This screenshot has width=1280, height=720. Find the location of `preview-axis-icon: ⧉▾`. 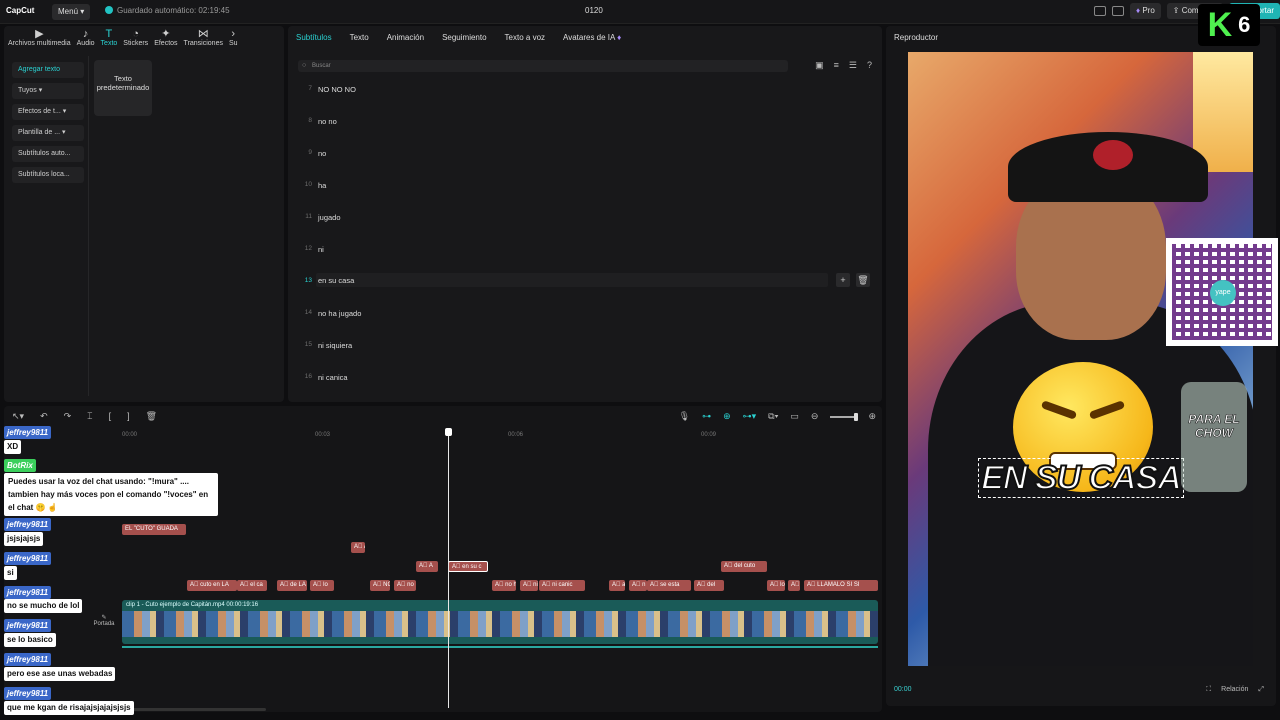

preview-axis-icon: ⧉▾ is located at coordinates (773, 416).